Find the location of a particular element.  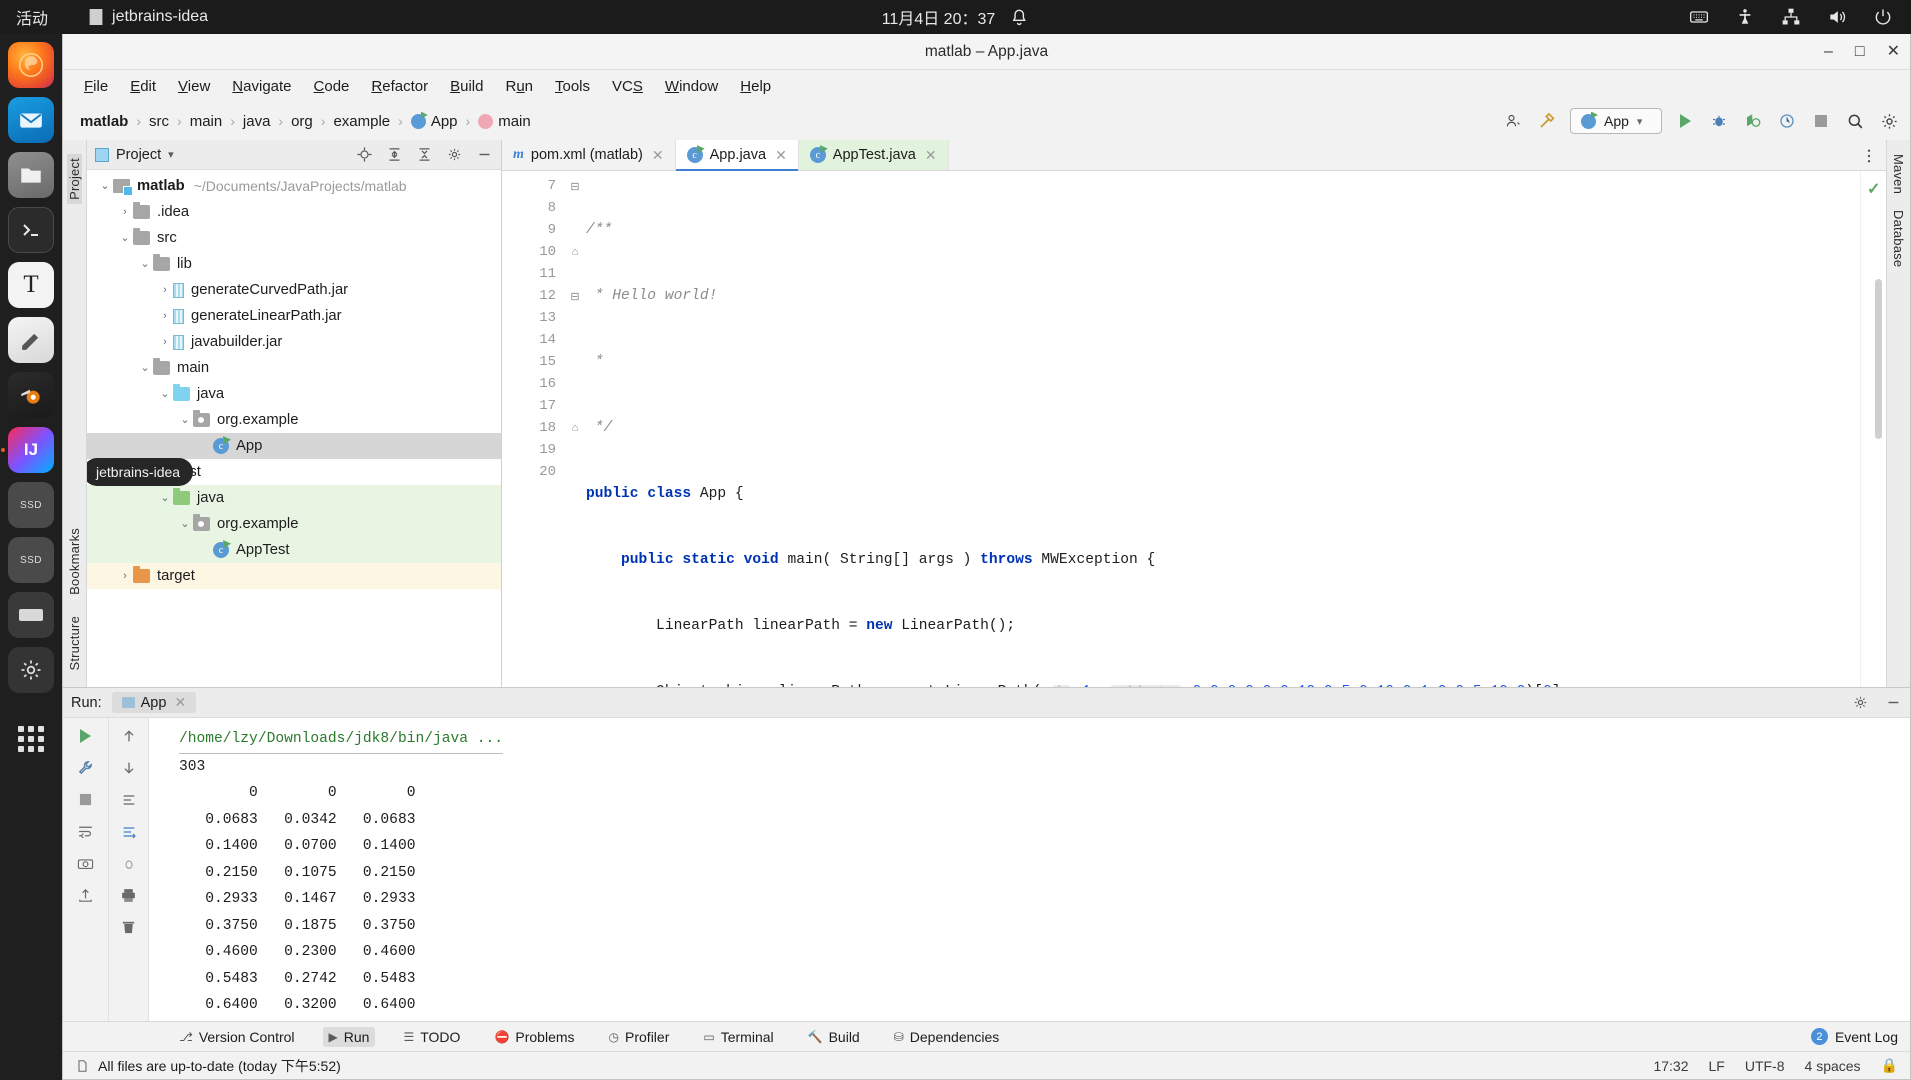

tree-twisty-target: › is located at coordinates (125, 576).